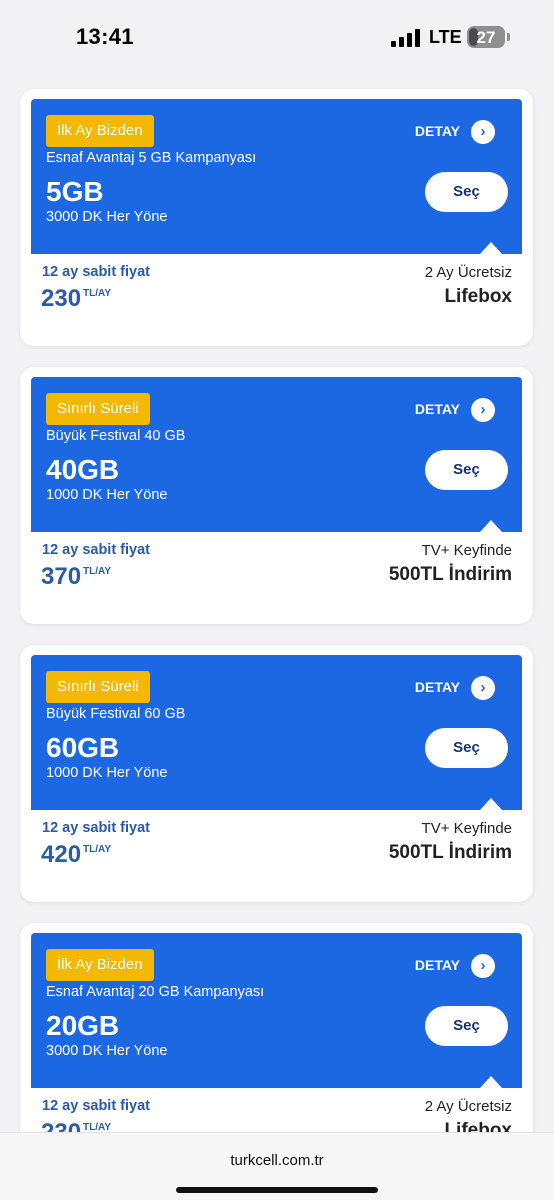  I want to click on url-text: turkcell.com.tr, so click(277, 1160).